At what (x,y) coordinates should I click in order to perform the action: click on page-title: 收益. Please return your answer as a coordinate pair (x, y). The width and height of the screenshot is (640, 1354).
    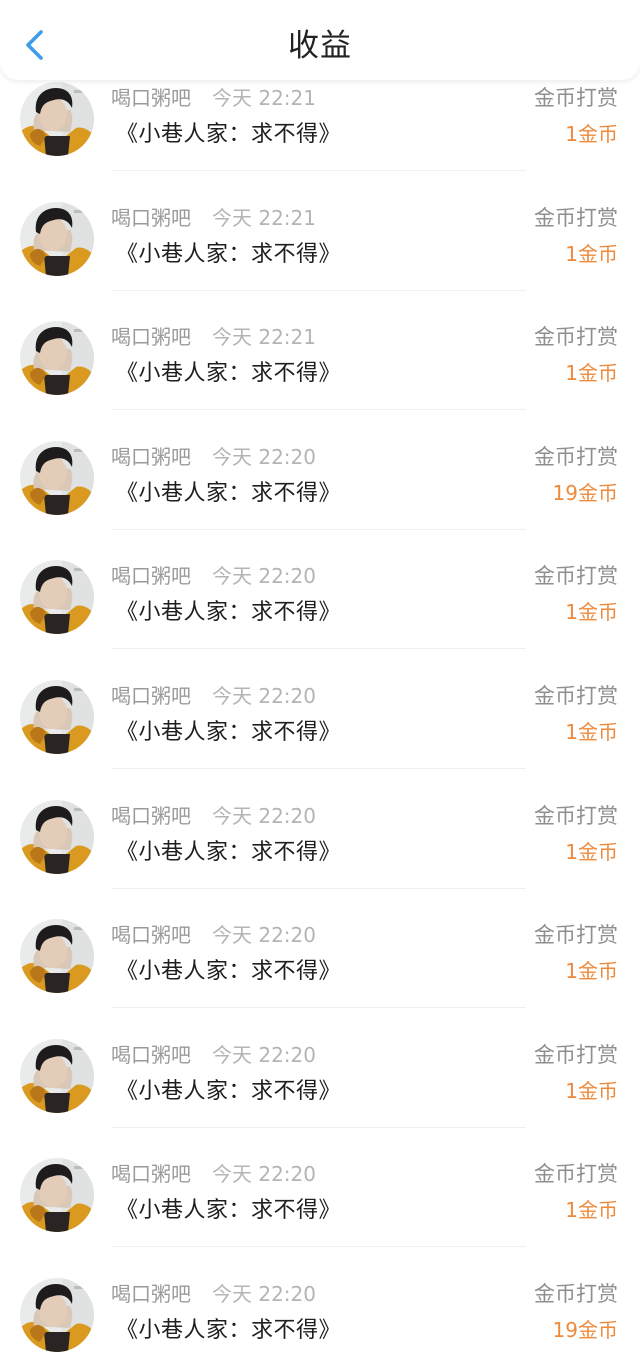
    Looking at the image, I should click on (320, 46).